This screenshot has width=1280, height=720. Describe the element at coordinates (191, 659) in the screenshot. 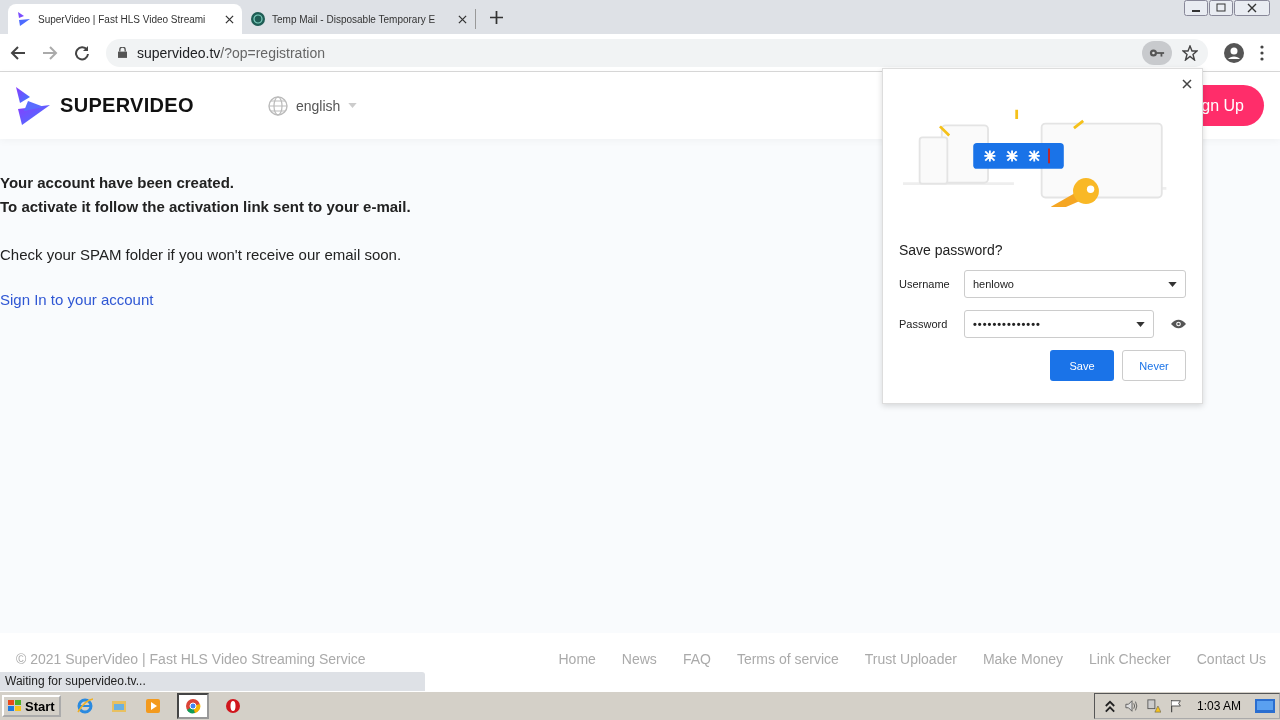

I see `copyright-text: © 2021 SuperVideo | Fast HLS Video Streaming Service` at that location.